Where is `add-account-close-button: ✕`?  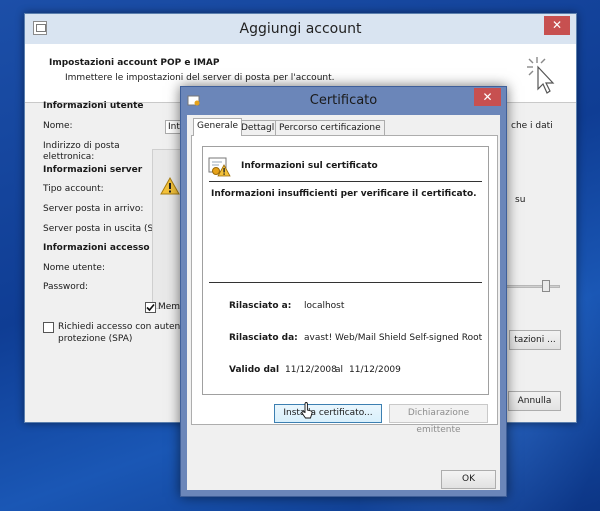 add-account-close-button: ✕ is located at coordinates (557, 25).